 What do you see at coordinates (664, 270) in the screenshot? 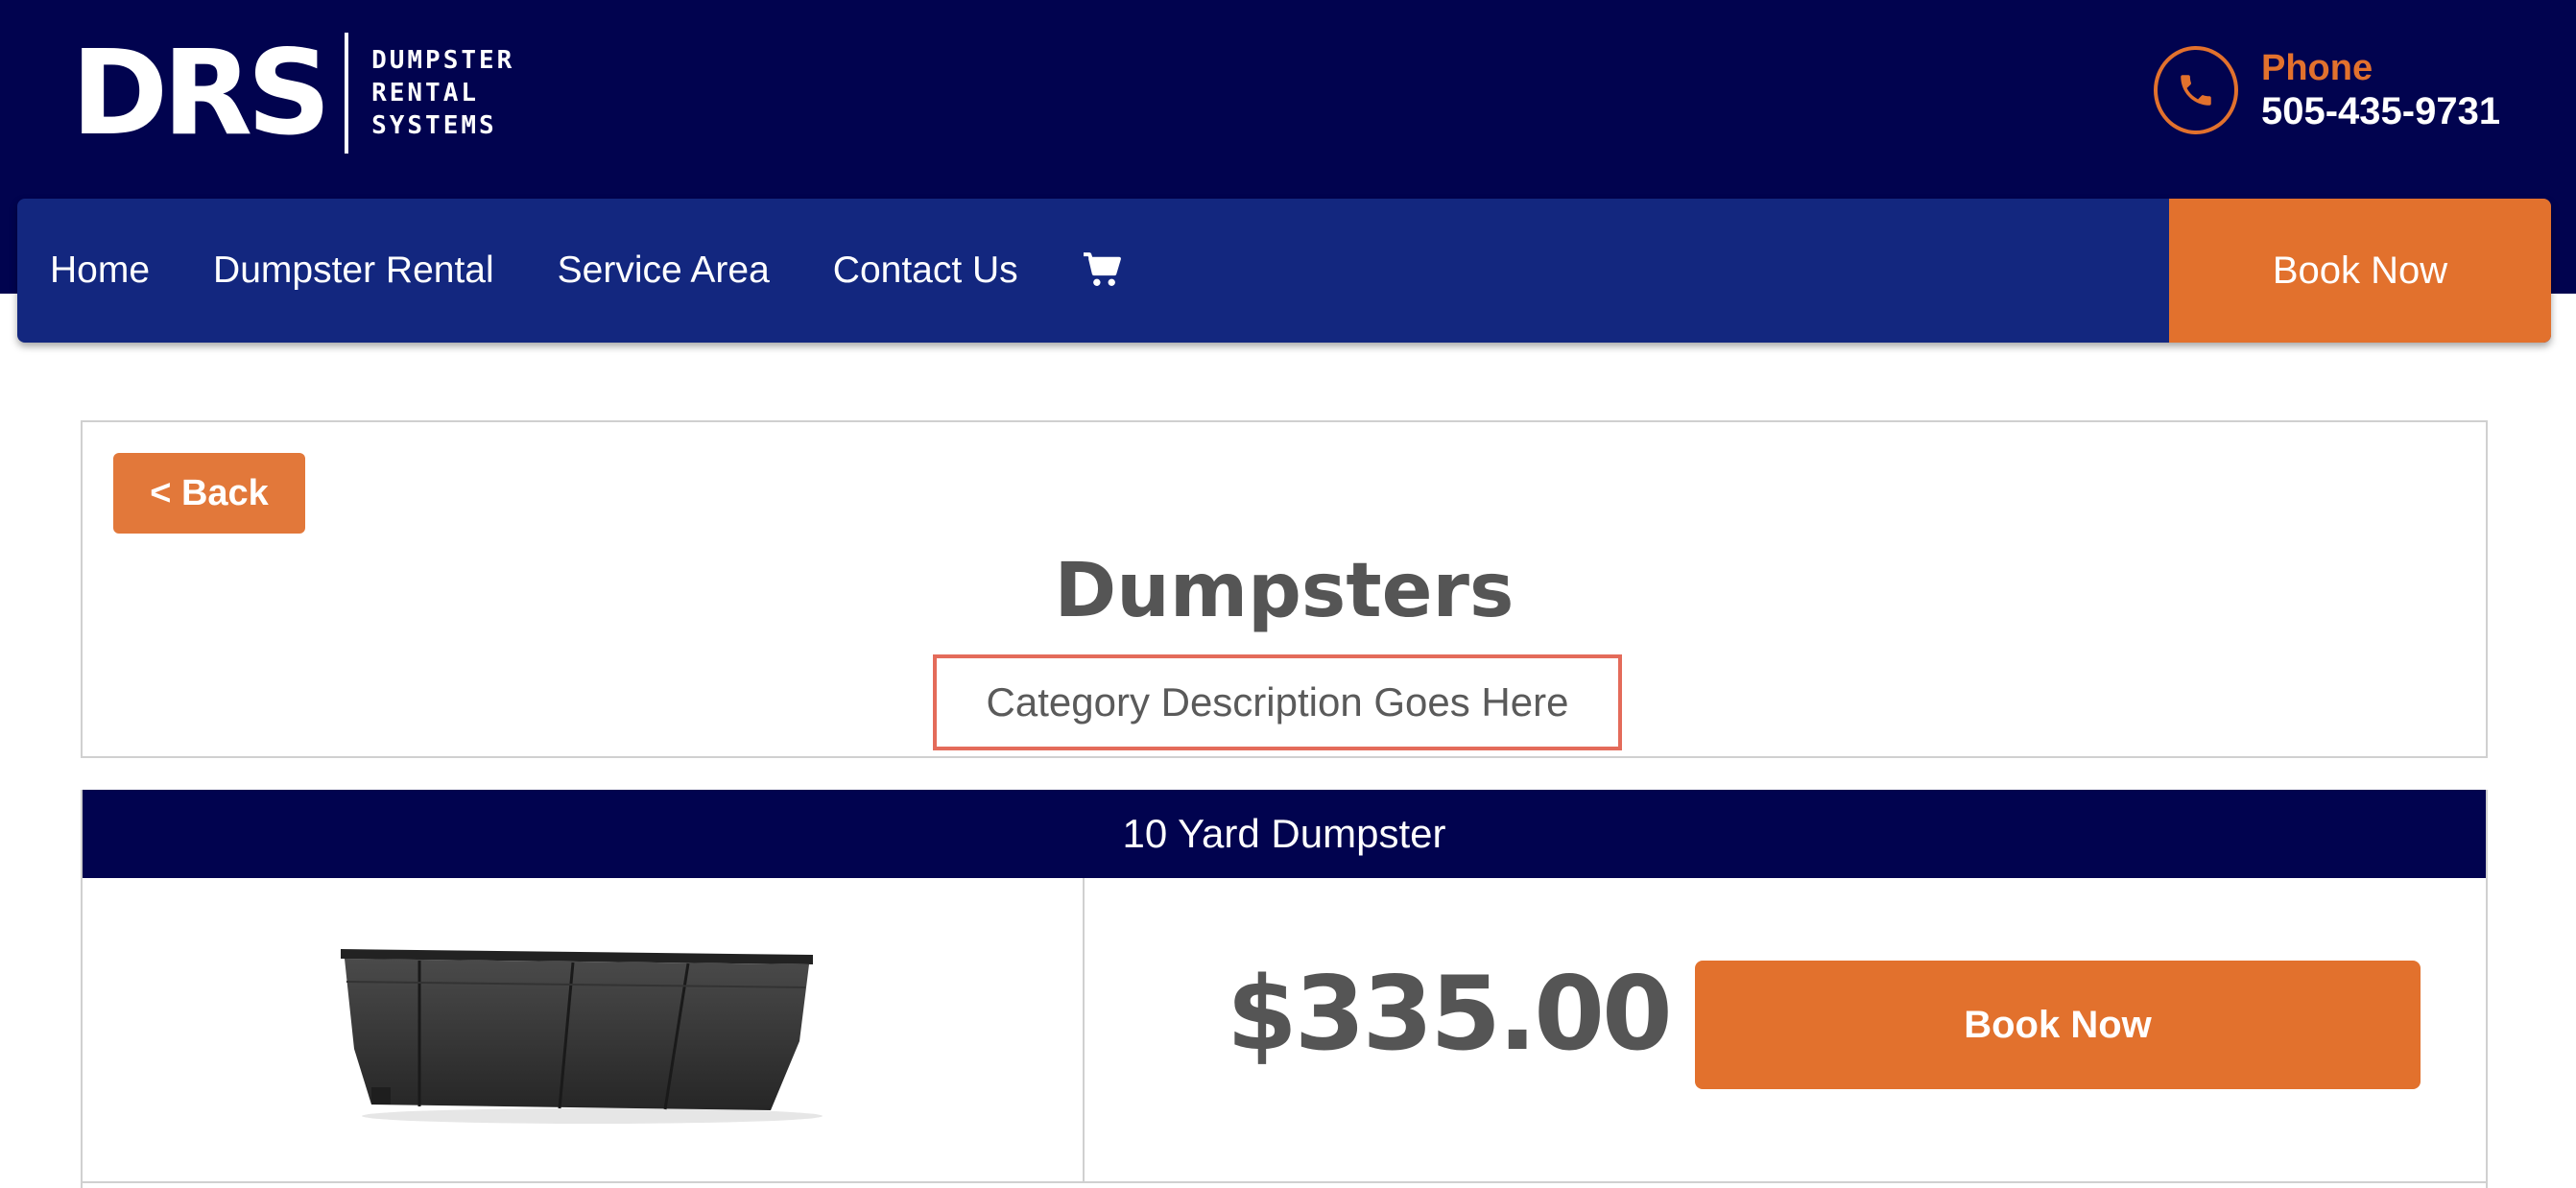
I see `nav-item-service-area: Service Area` at bounding box center [664, 270].